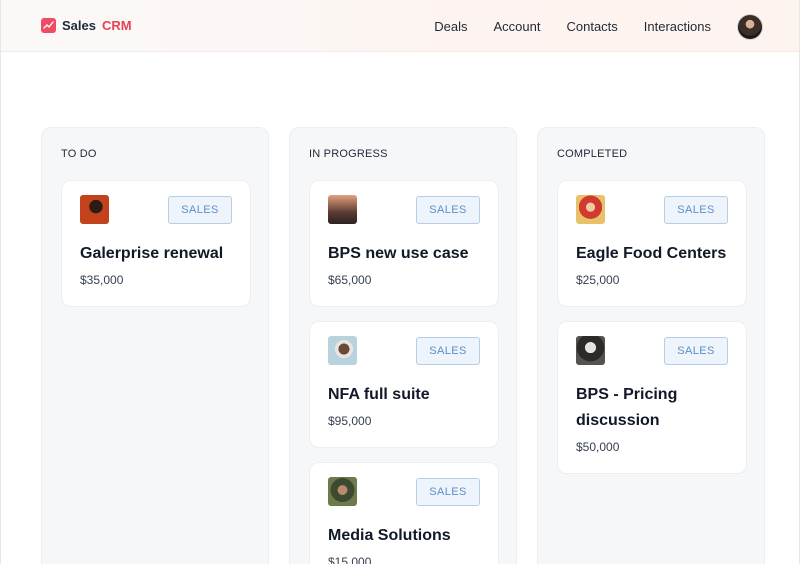 The image size is (800, 564). Describe the element at coordinates (404, 243) in the screenshot. I see `deal-card: SALES BPS new use case $65,000` at that location.